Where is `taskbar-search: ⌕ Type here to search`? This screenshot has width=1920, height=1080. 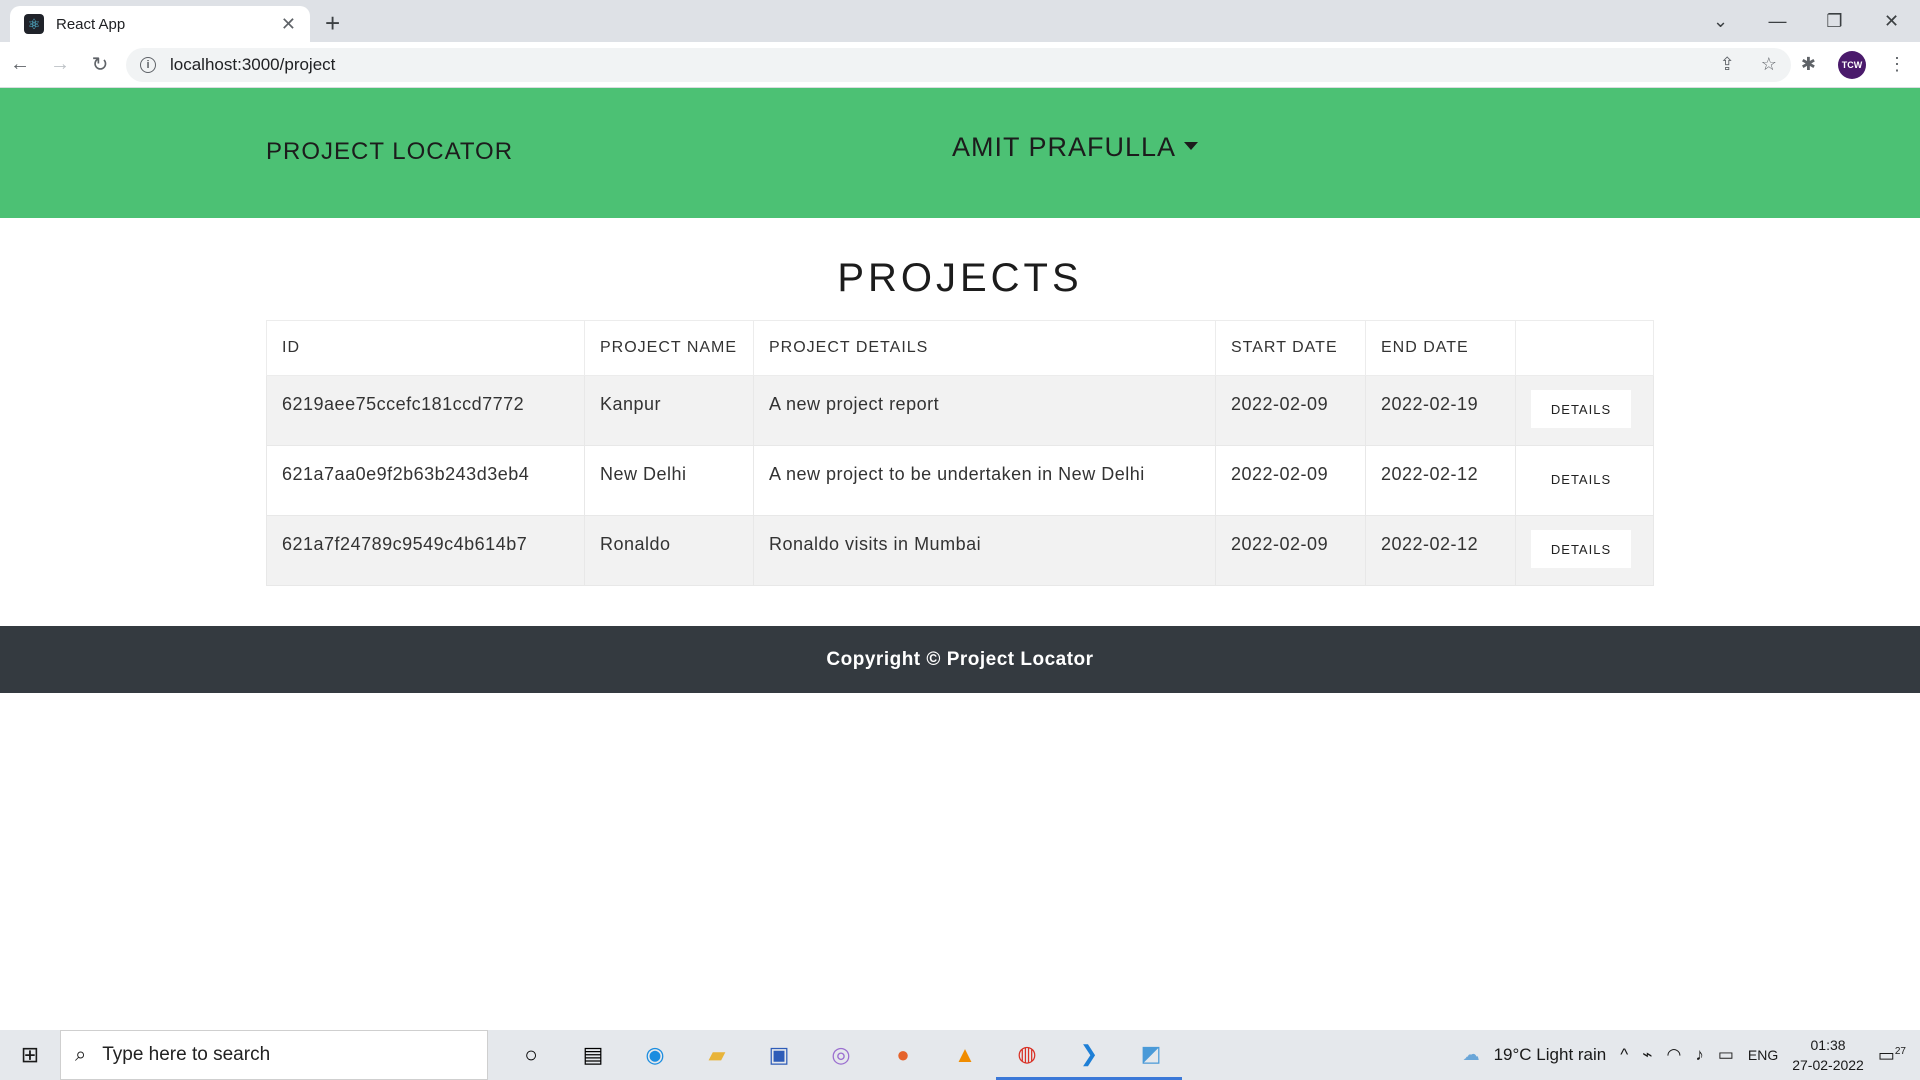 taskbar-search: ⌕ Type here to search is located at coordinates (274, 1055).